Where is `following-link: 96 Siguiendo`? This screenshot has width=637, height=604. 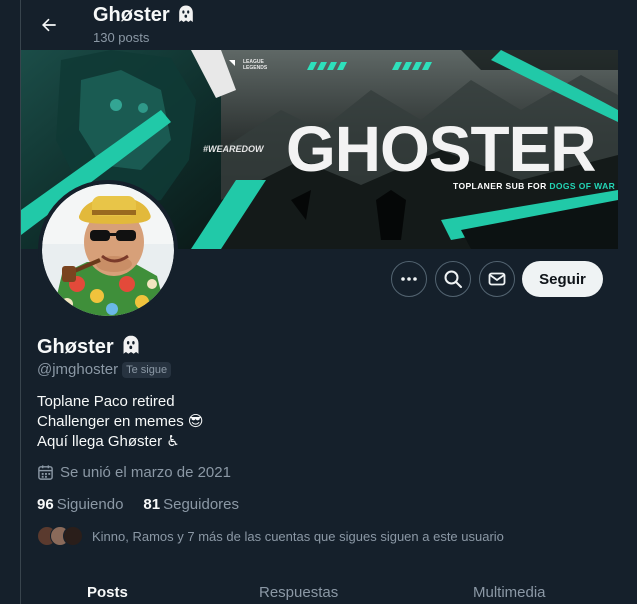 following-link: 96 Siguiendo is located at coordinates (80, 504).